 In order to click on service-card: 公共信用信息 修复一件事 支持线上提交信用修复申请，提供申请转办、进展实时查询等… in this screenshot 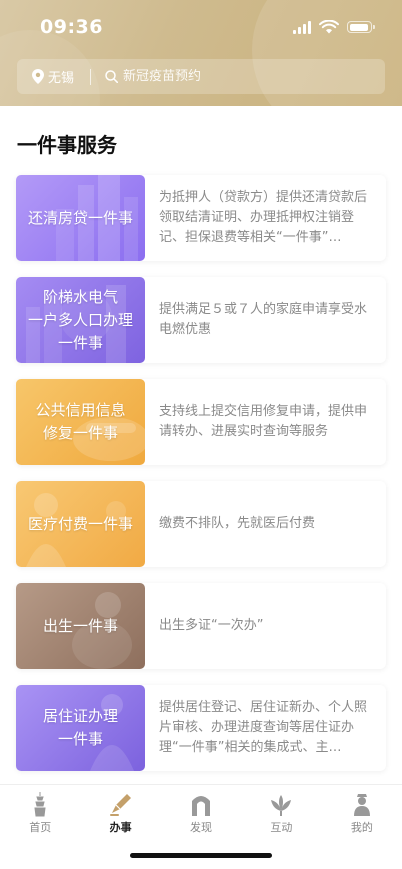, I will do `click(201, 422)`.